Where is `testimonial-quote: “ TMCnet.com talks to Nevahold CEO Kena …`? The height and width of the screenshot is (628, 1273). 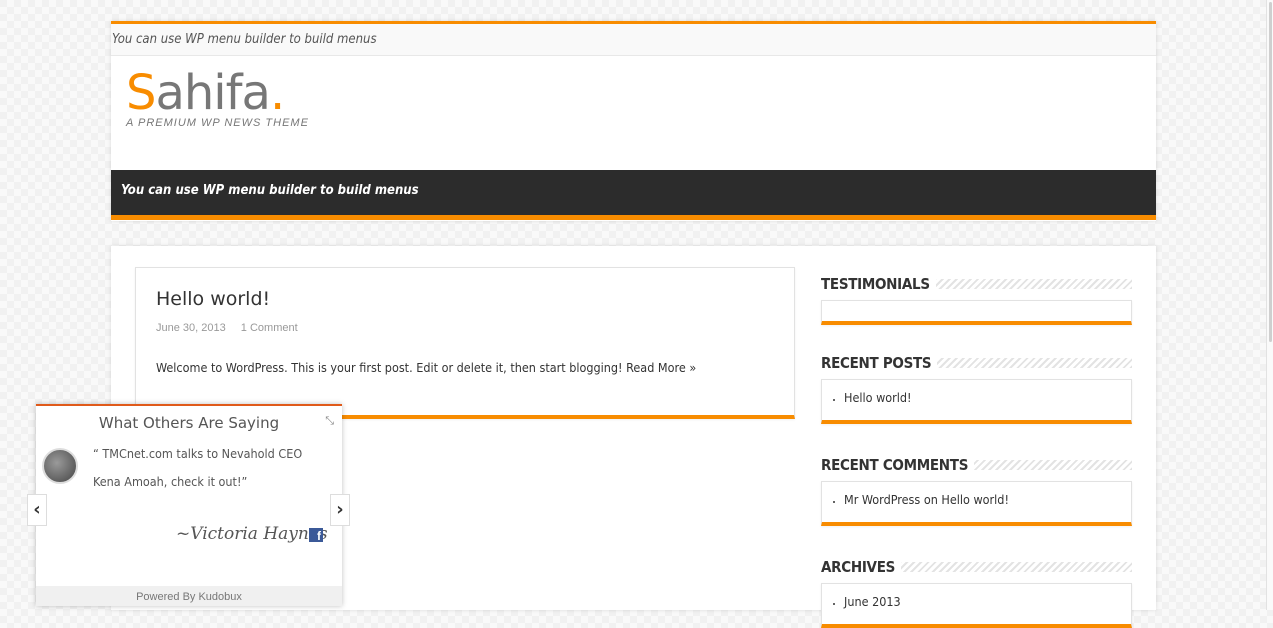 testimonial-quote: “ TMCnet.com talks to Nevahold CEO Kena … is located at coordinates (210, 468).